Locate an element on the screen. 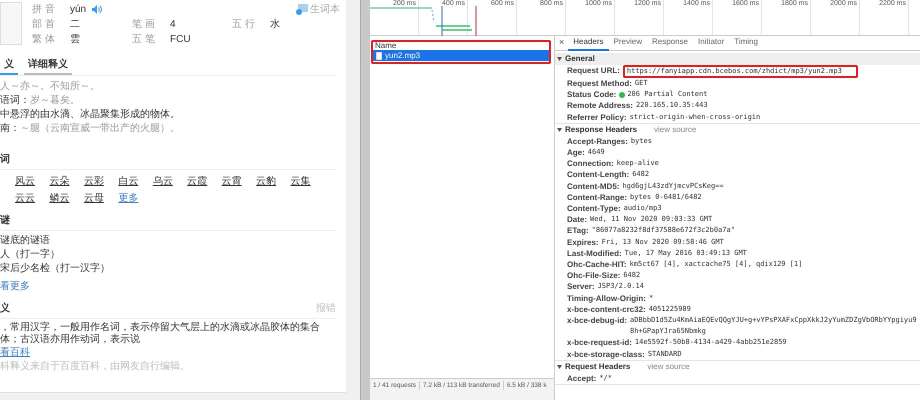 This screenshot has height=400, width=920. header-name: Content-Range: is located at coordinates (597, 198).